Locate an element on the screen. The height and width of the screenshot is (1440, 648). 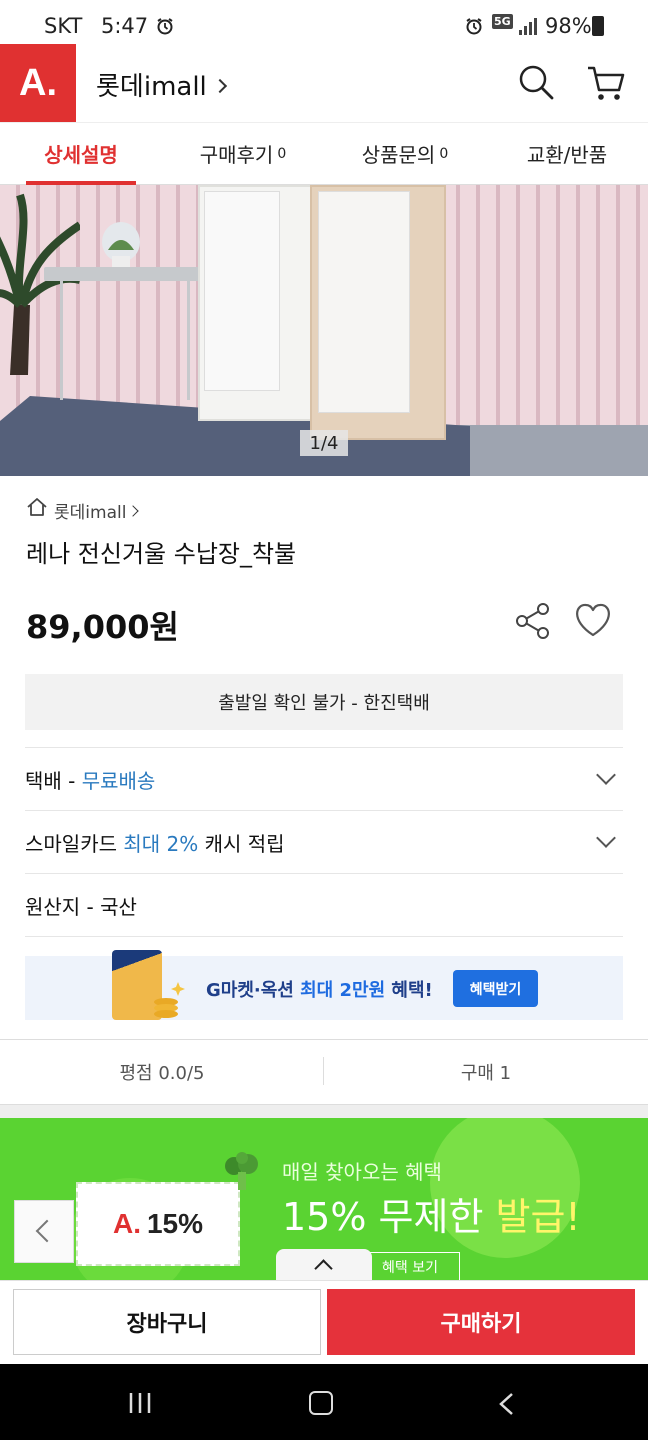
get-benefit-button: 혜택받기 is located at coordinates (495, 988).